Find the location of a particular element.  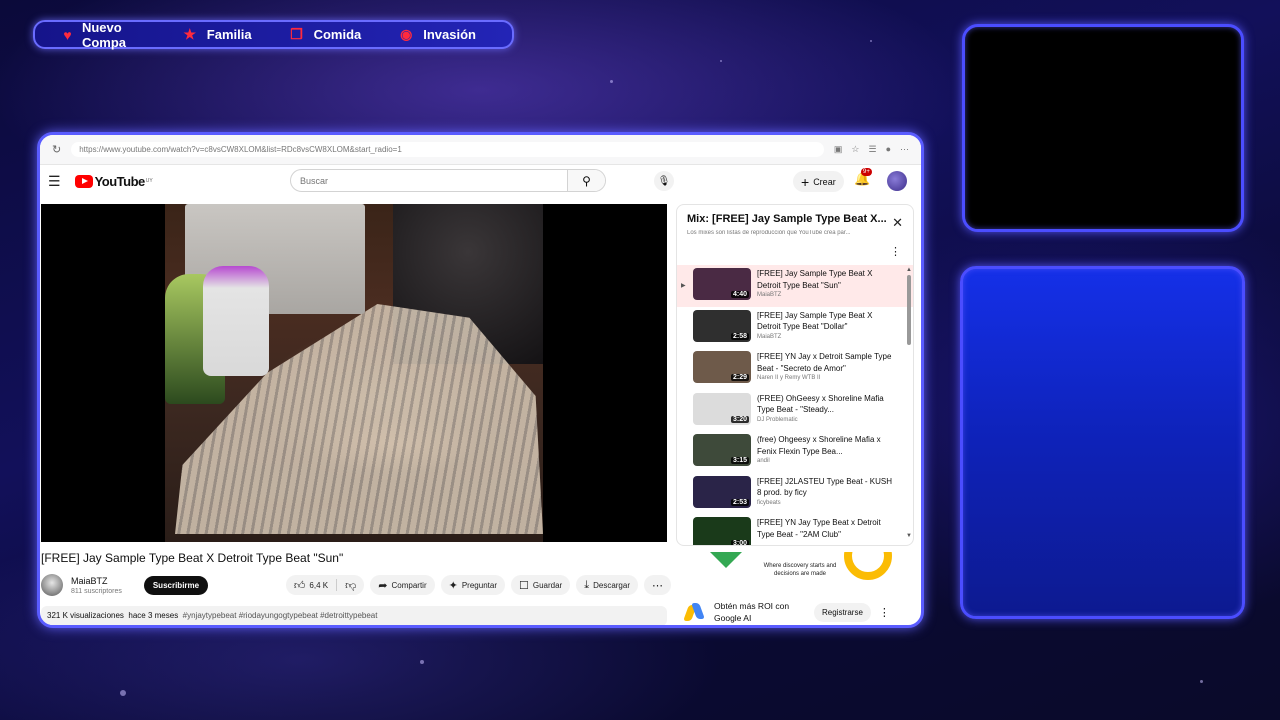

duration-badge: 3:15 is located at coordinates (739, 460).